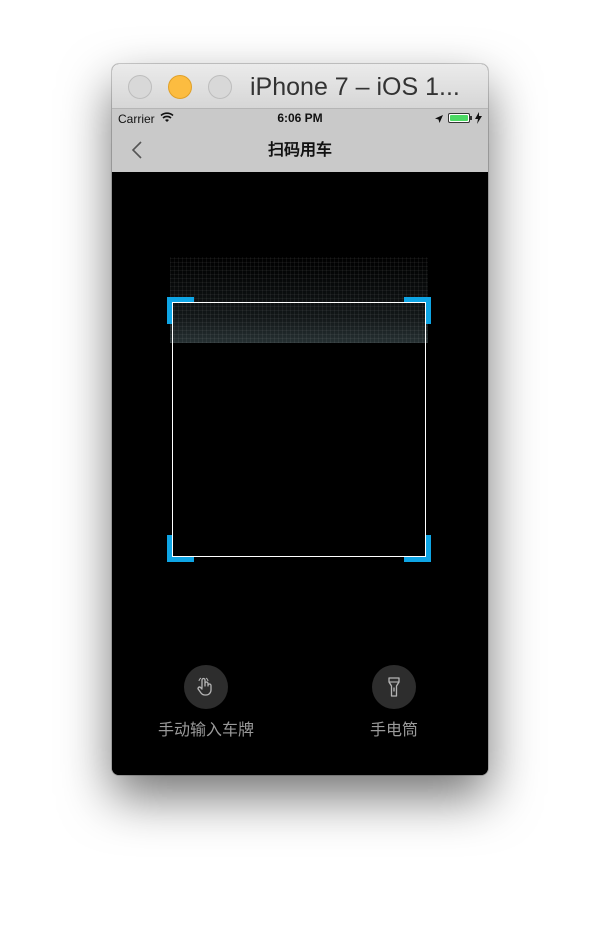 Image resolution: width=600 pixels, height=936 pixels. Describe the element at coordinates (180, 548) in the screenshot. I see `scan-corner-bottom-left` at that location.